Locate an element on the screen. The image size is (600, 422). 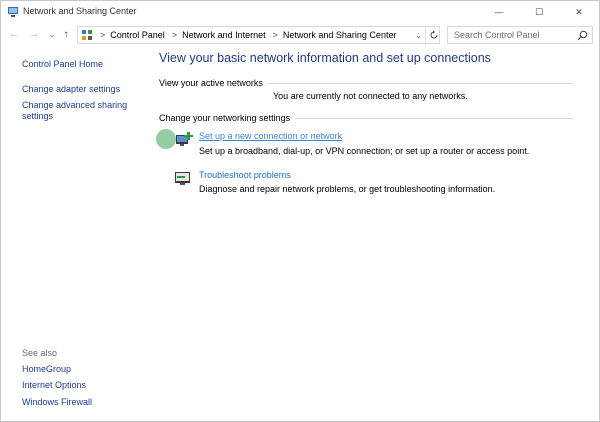
active-networks-heading: View your active networks is located at coordinates (366, 83).